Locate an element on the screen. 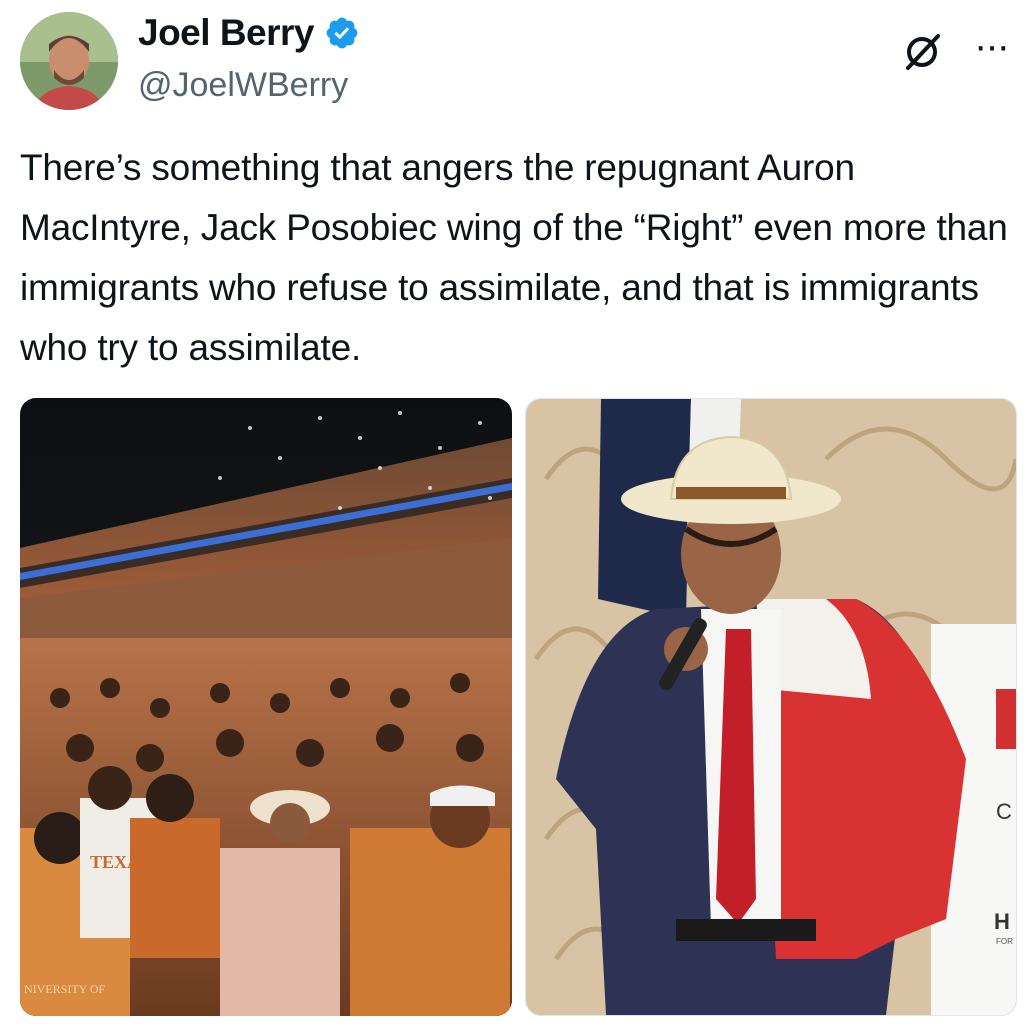 This screenshot has width=1035, height=1030. author-handle: @JoelWBerry is located at coordinates (243, 85).